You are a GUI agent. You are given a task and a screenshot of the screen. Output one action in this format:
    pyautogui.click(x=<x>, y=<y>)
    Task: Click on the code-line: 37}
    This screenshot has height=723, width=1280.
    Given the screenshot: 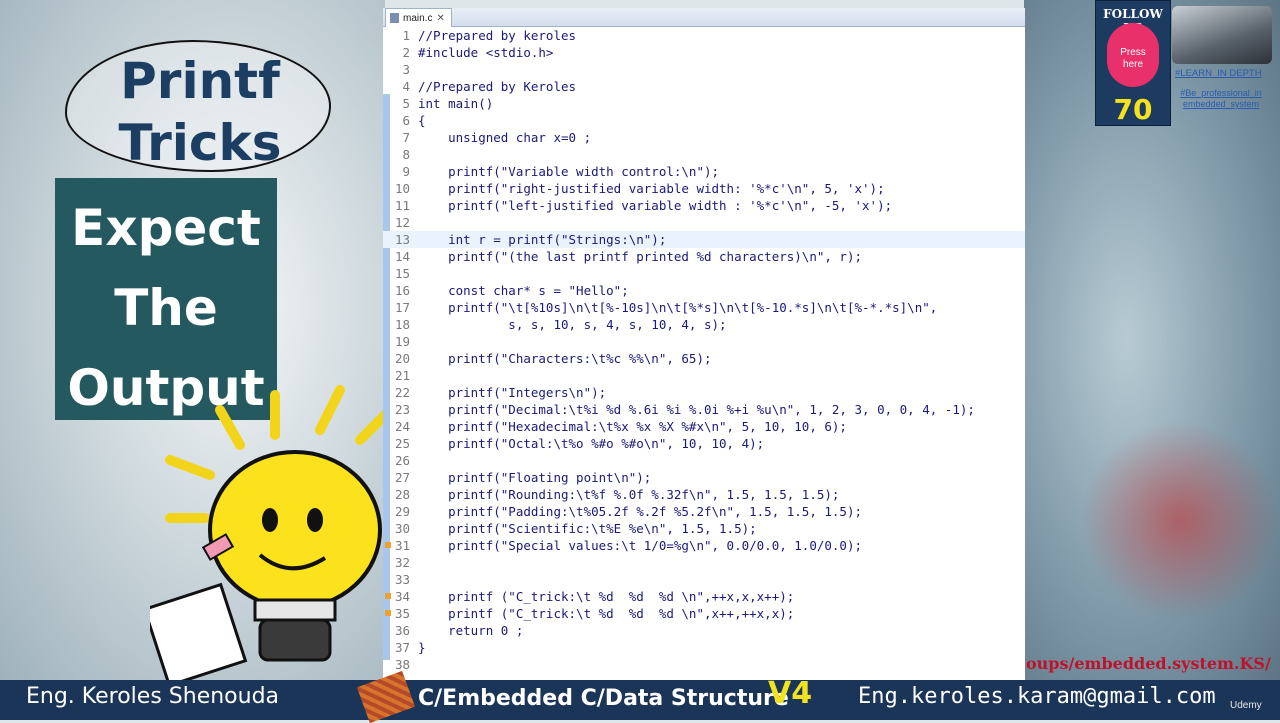 What is the action you would take?
    pyautogui.click(x=704, y=647)
    